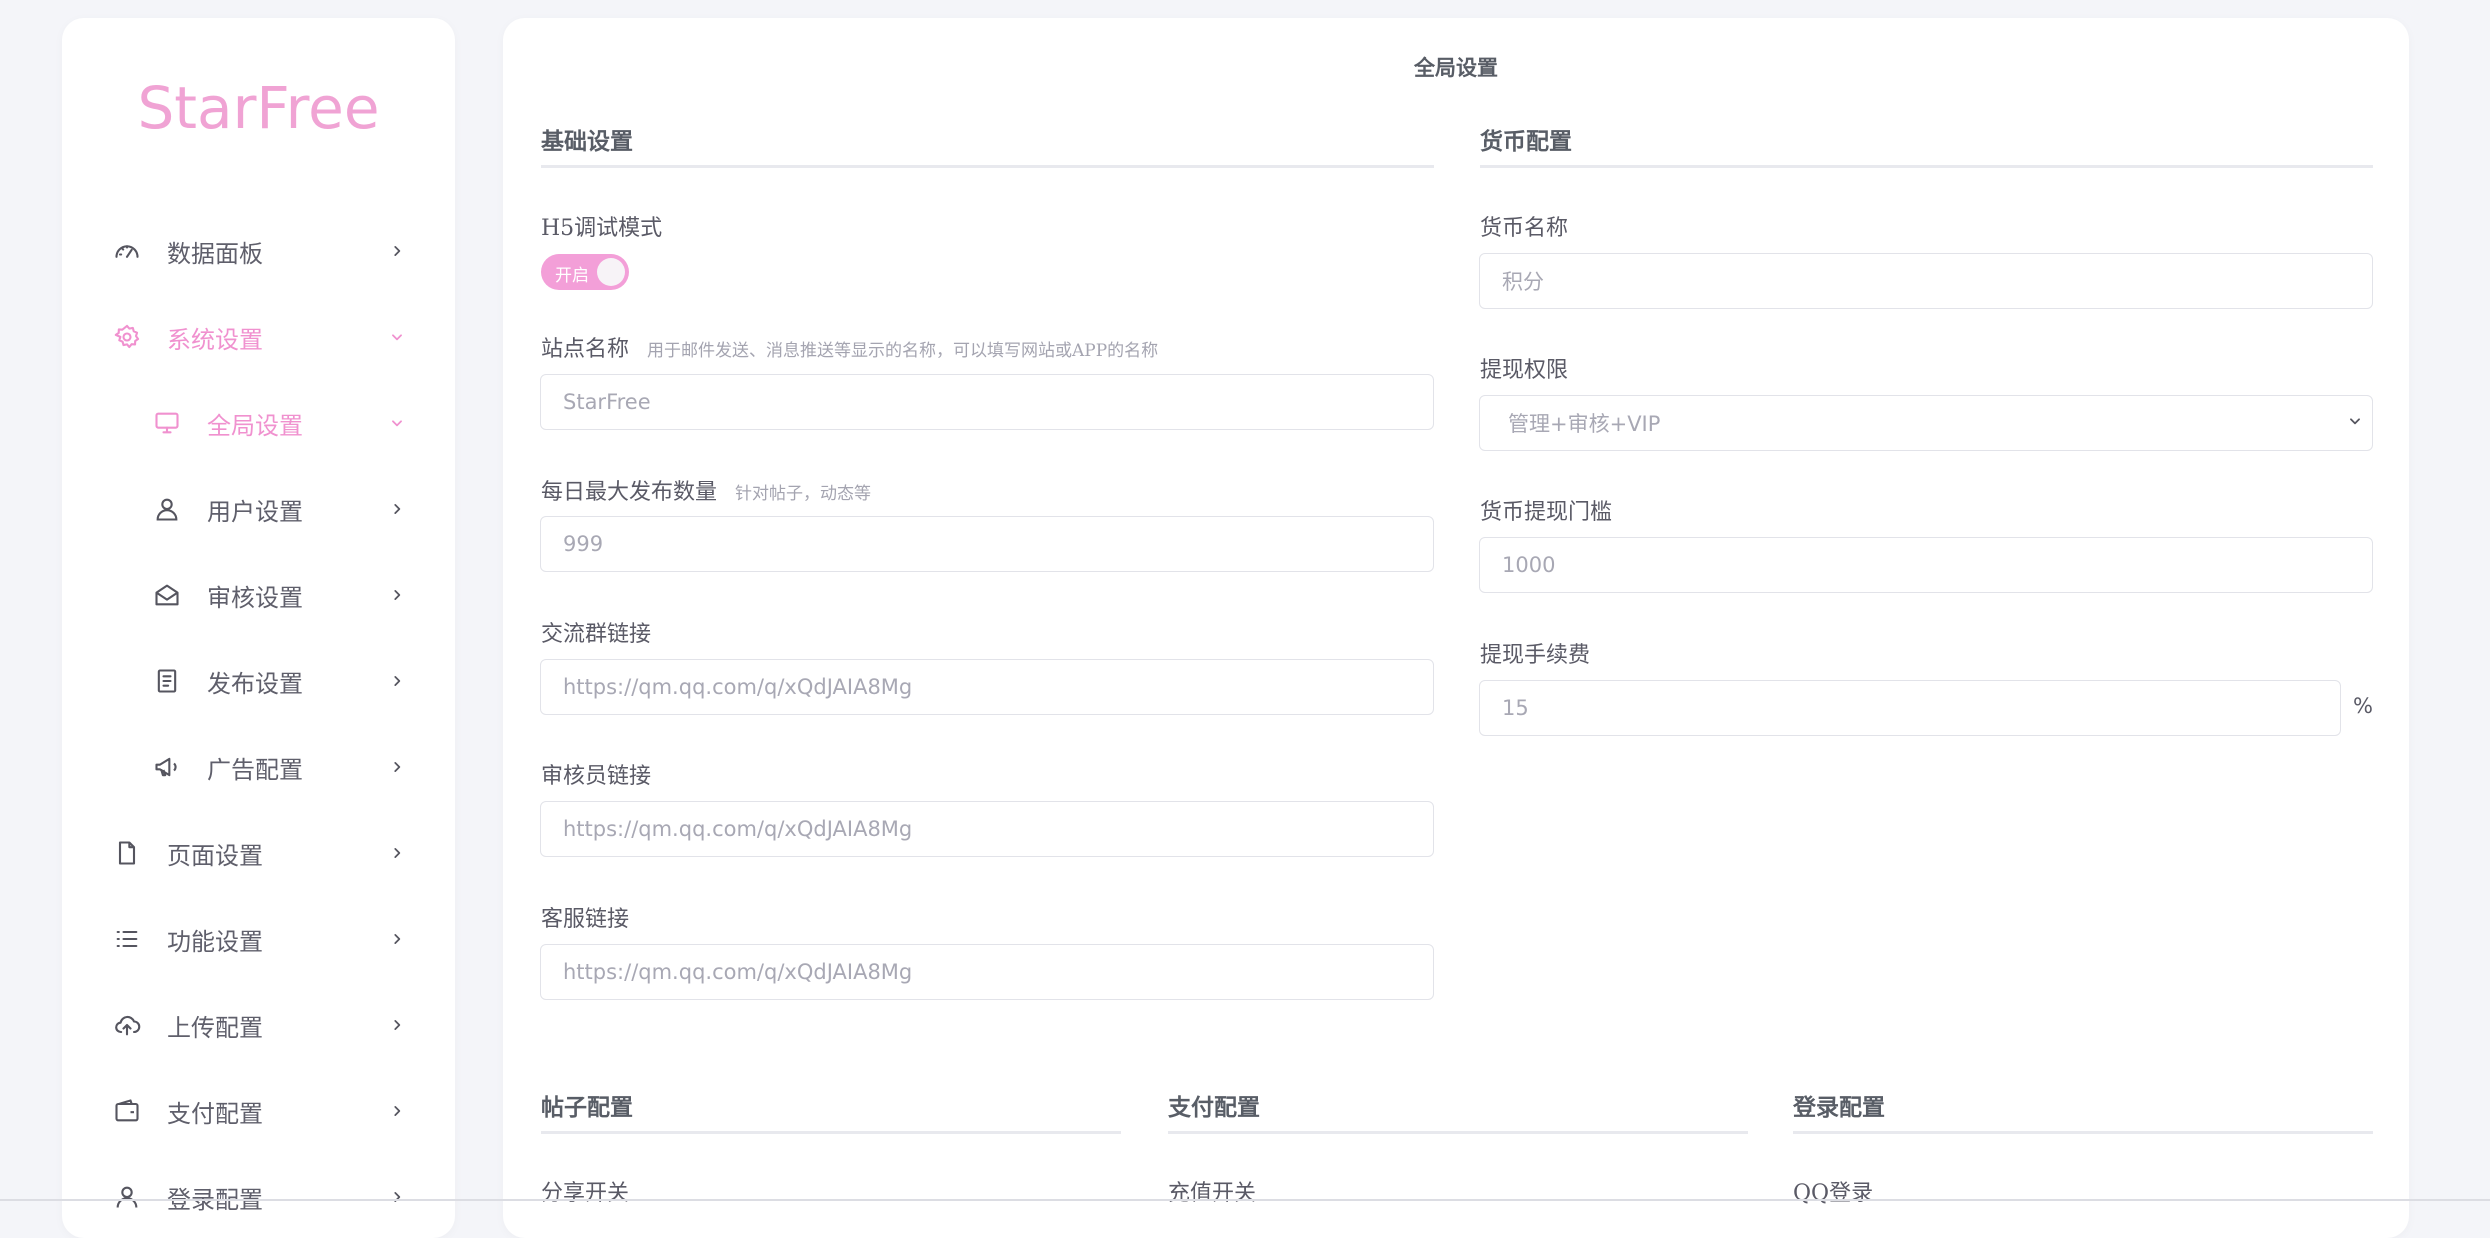  I want to click on reviewer-link-label: 审核员链接, so click(596, 776).